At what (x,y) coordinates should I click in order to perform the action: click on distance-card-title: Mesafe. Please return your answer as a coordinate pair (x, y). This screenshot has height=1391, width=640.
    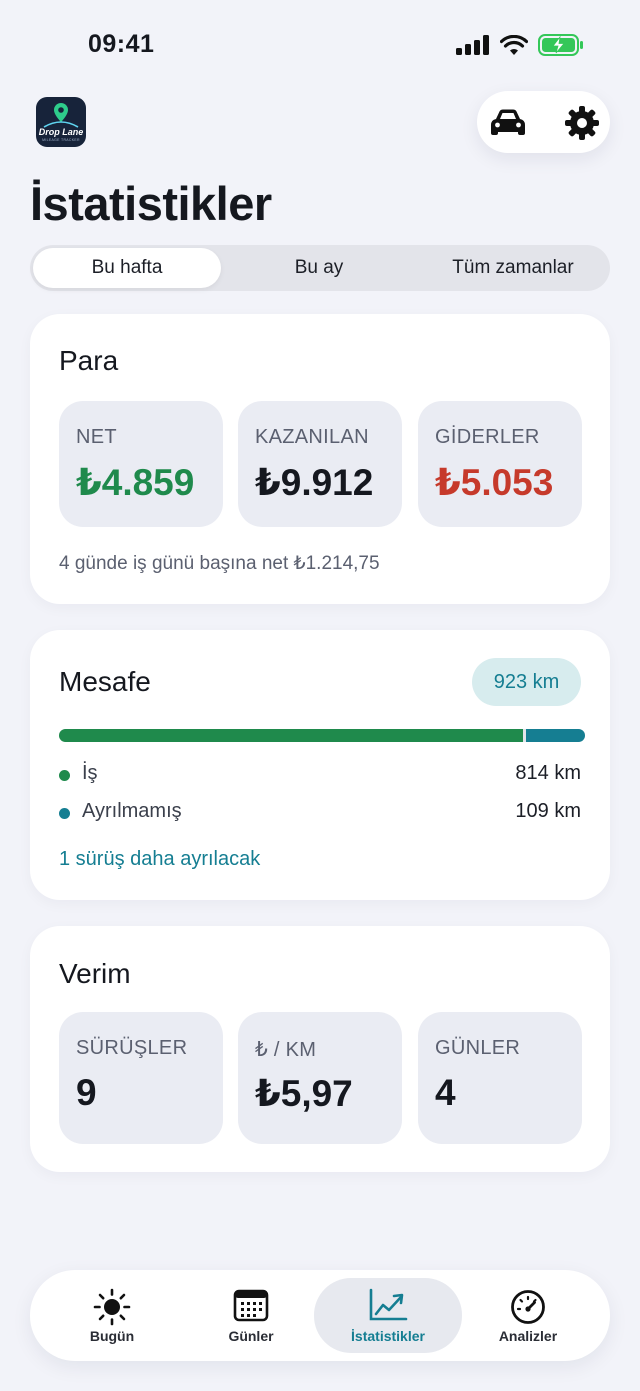
    Looking at the image, I should click on (105, 681).